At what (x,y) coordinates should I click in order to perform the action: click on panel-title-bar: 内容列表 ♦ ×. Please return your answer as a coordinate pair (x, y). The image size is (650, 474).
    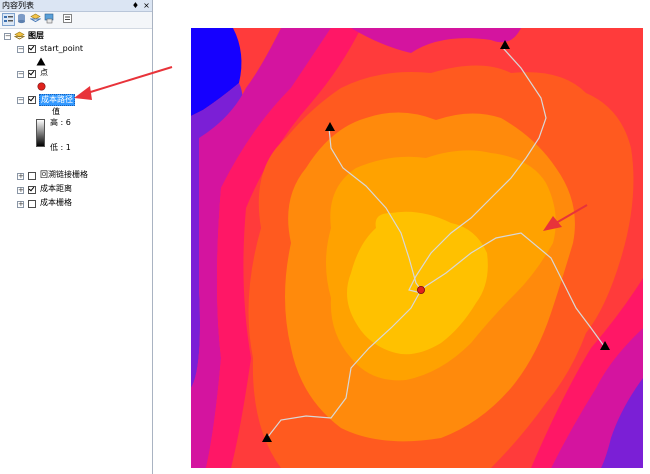
    Looking at the image, I should click on (76, 6).